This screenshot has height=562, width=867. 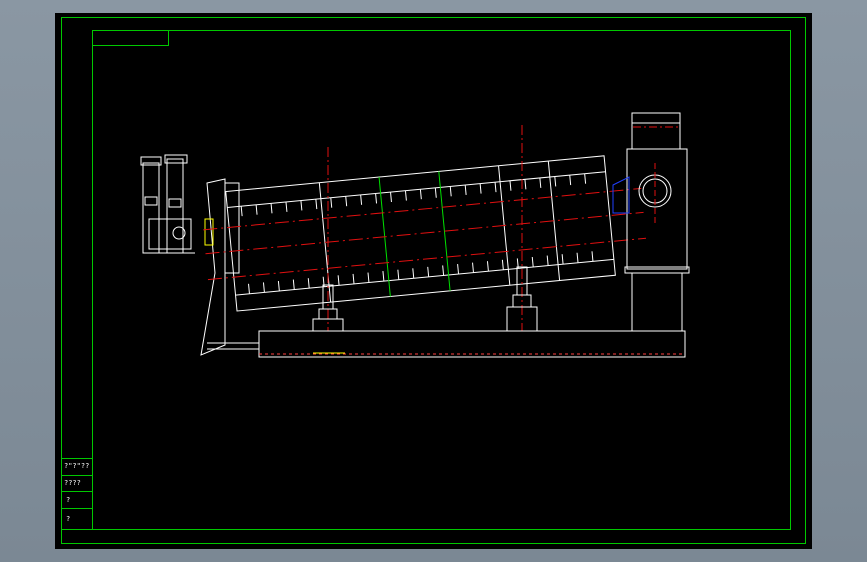 I want to click on title-block-row-1: ?"?"??, so click(x=76, y=466).